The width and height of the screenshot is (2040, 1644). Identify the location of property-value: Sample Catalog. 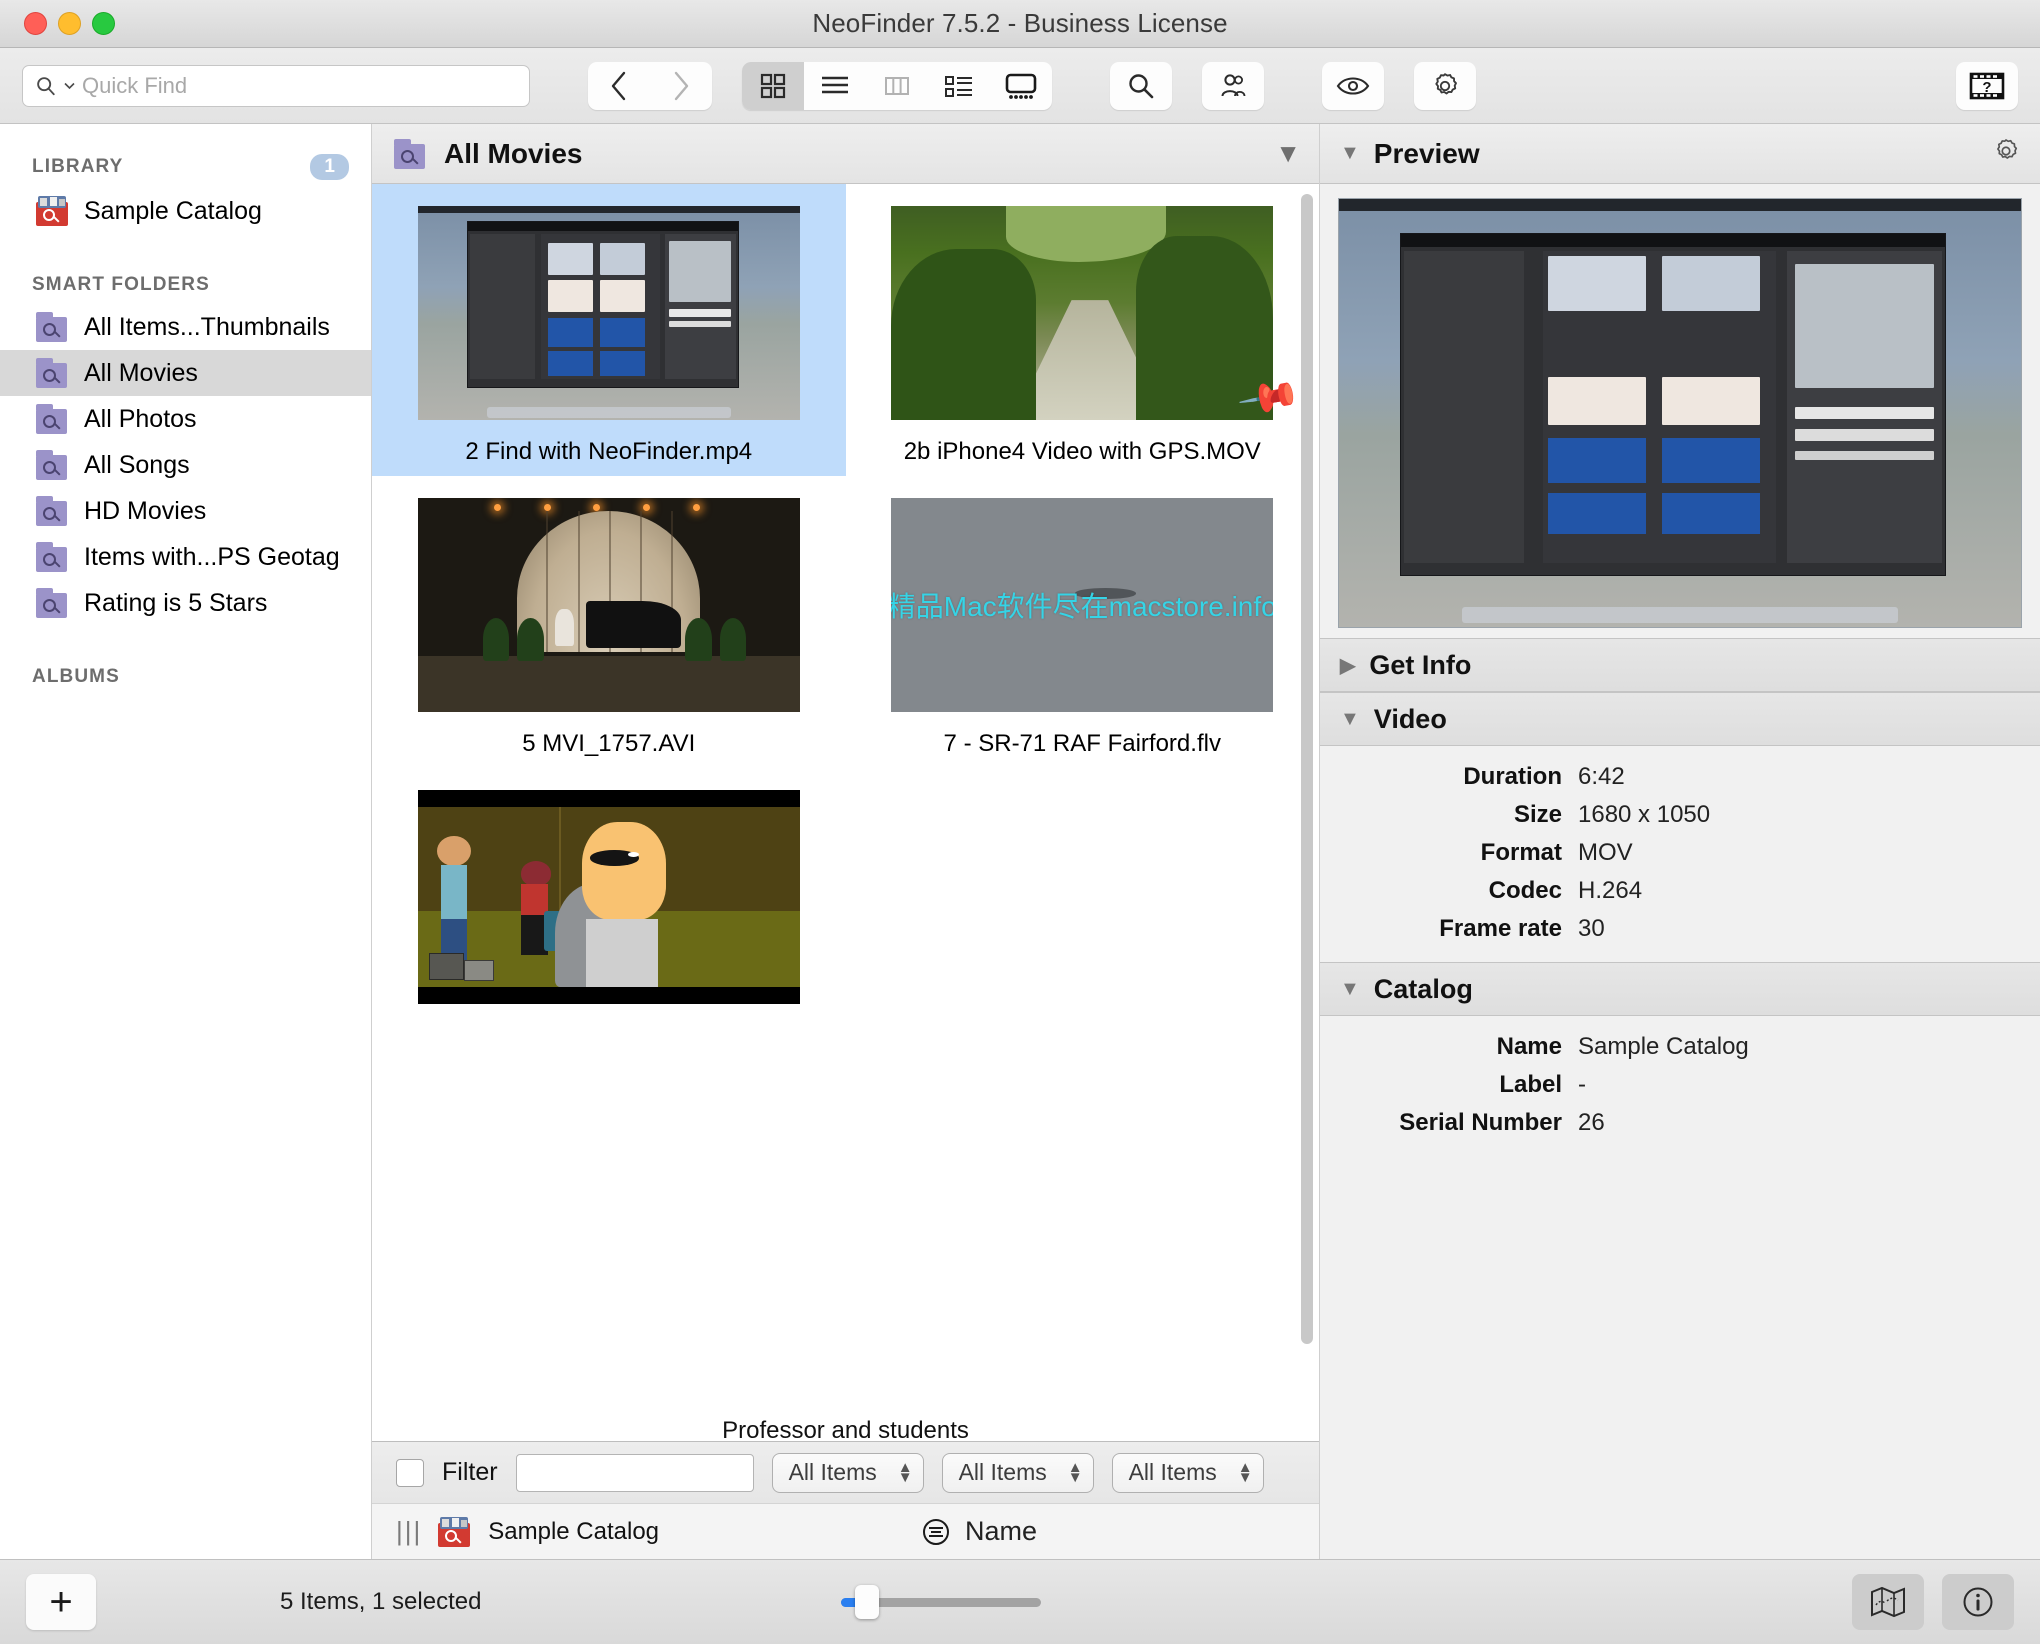
(1663, 1046).